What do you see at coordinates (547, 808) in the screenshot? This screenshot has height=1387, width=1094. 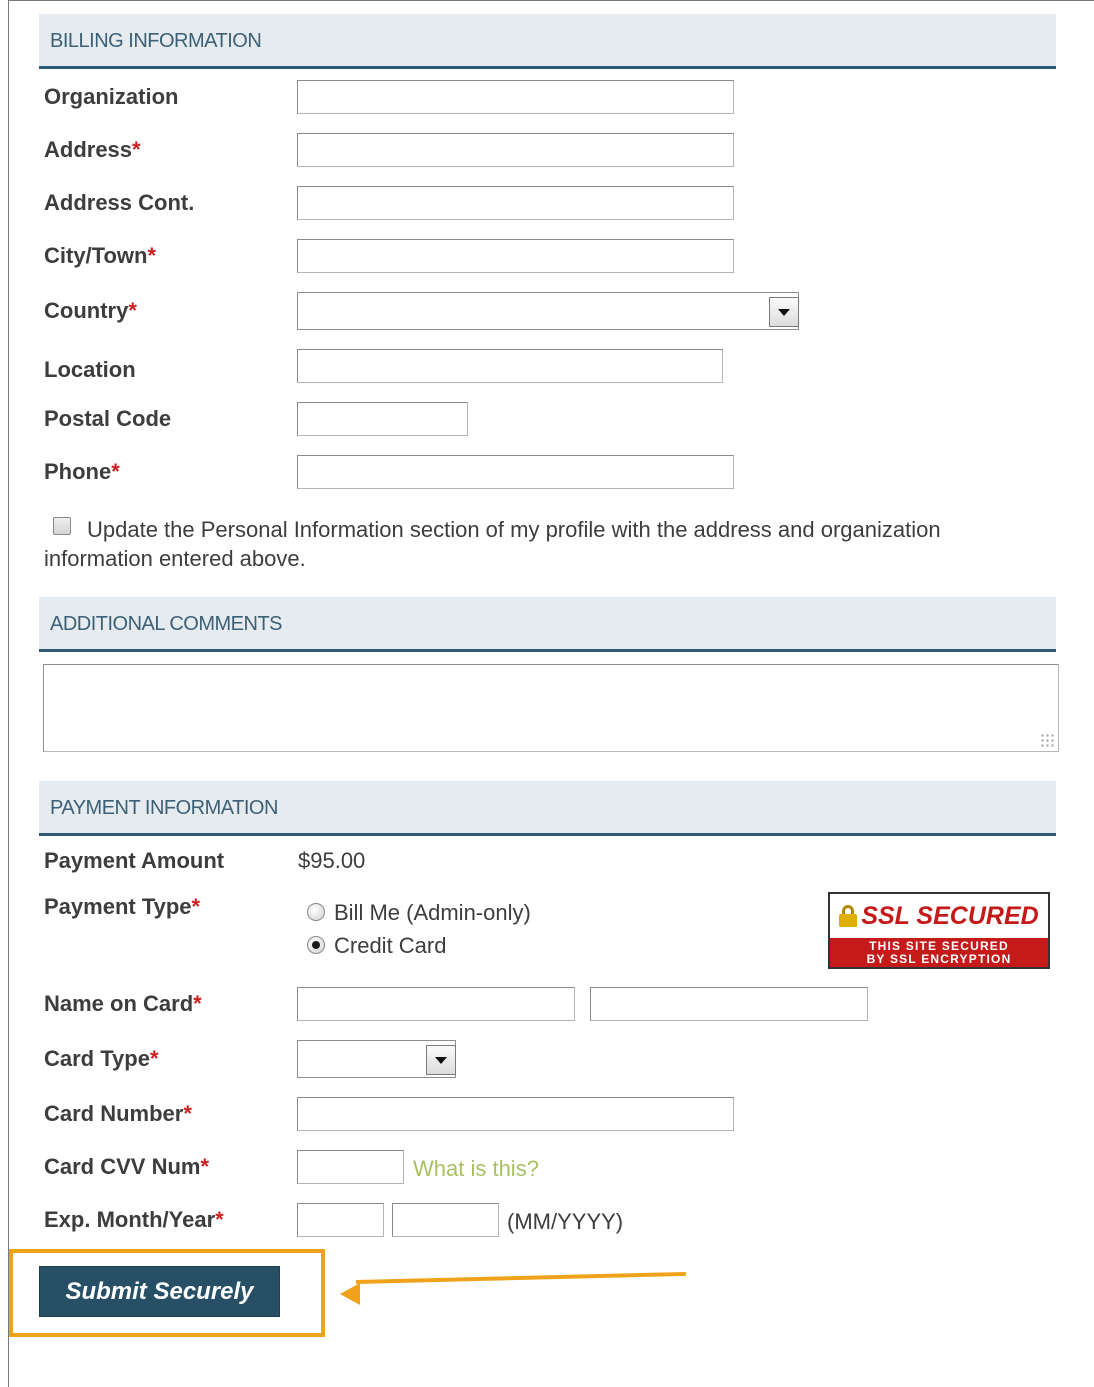 I see `payment-section-header: PAYMENT INFORMATION` at bounding box center [547, 808].